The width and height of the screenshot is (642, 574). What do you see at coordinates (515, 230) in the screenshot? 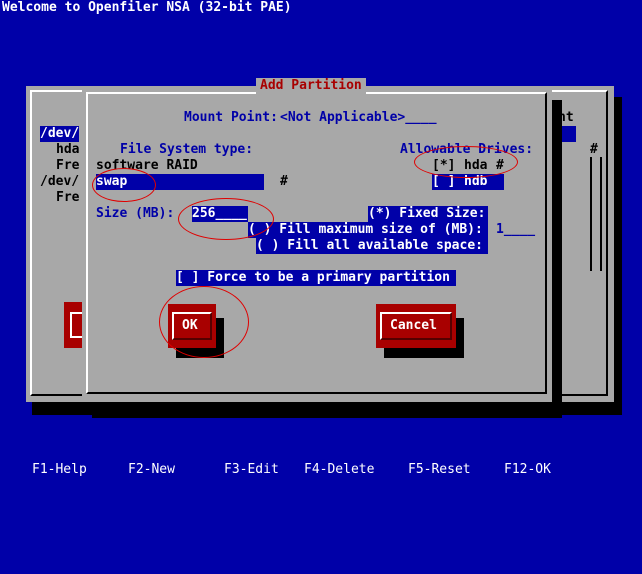
I see `fill-max-input: 1____` at bounding box center [515, 230].